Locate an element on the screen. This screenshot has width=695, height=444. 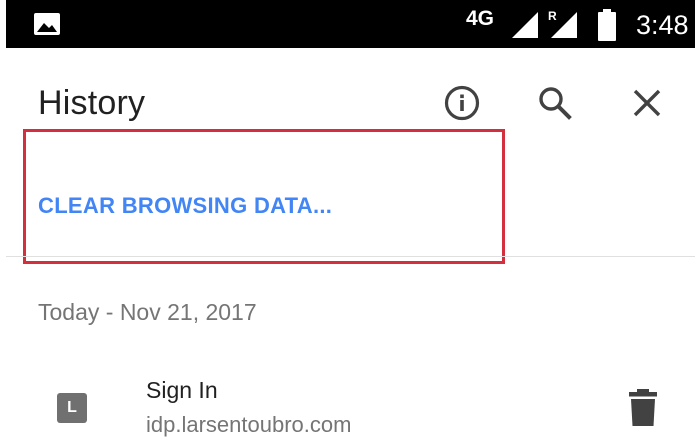
info-icon is located at coordinates (462, 103).